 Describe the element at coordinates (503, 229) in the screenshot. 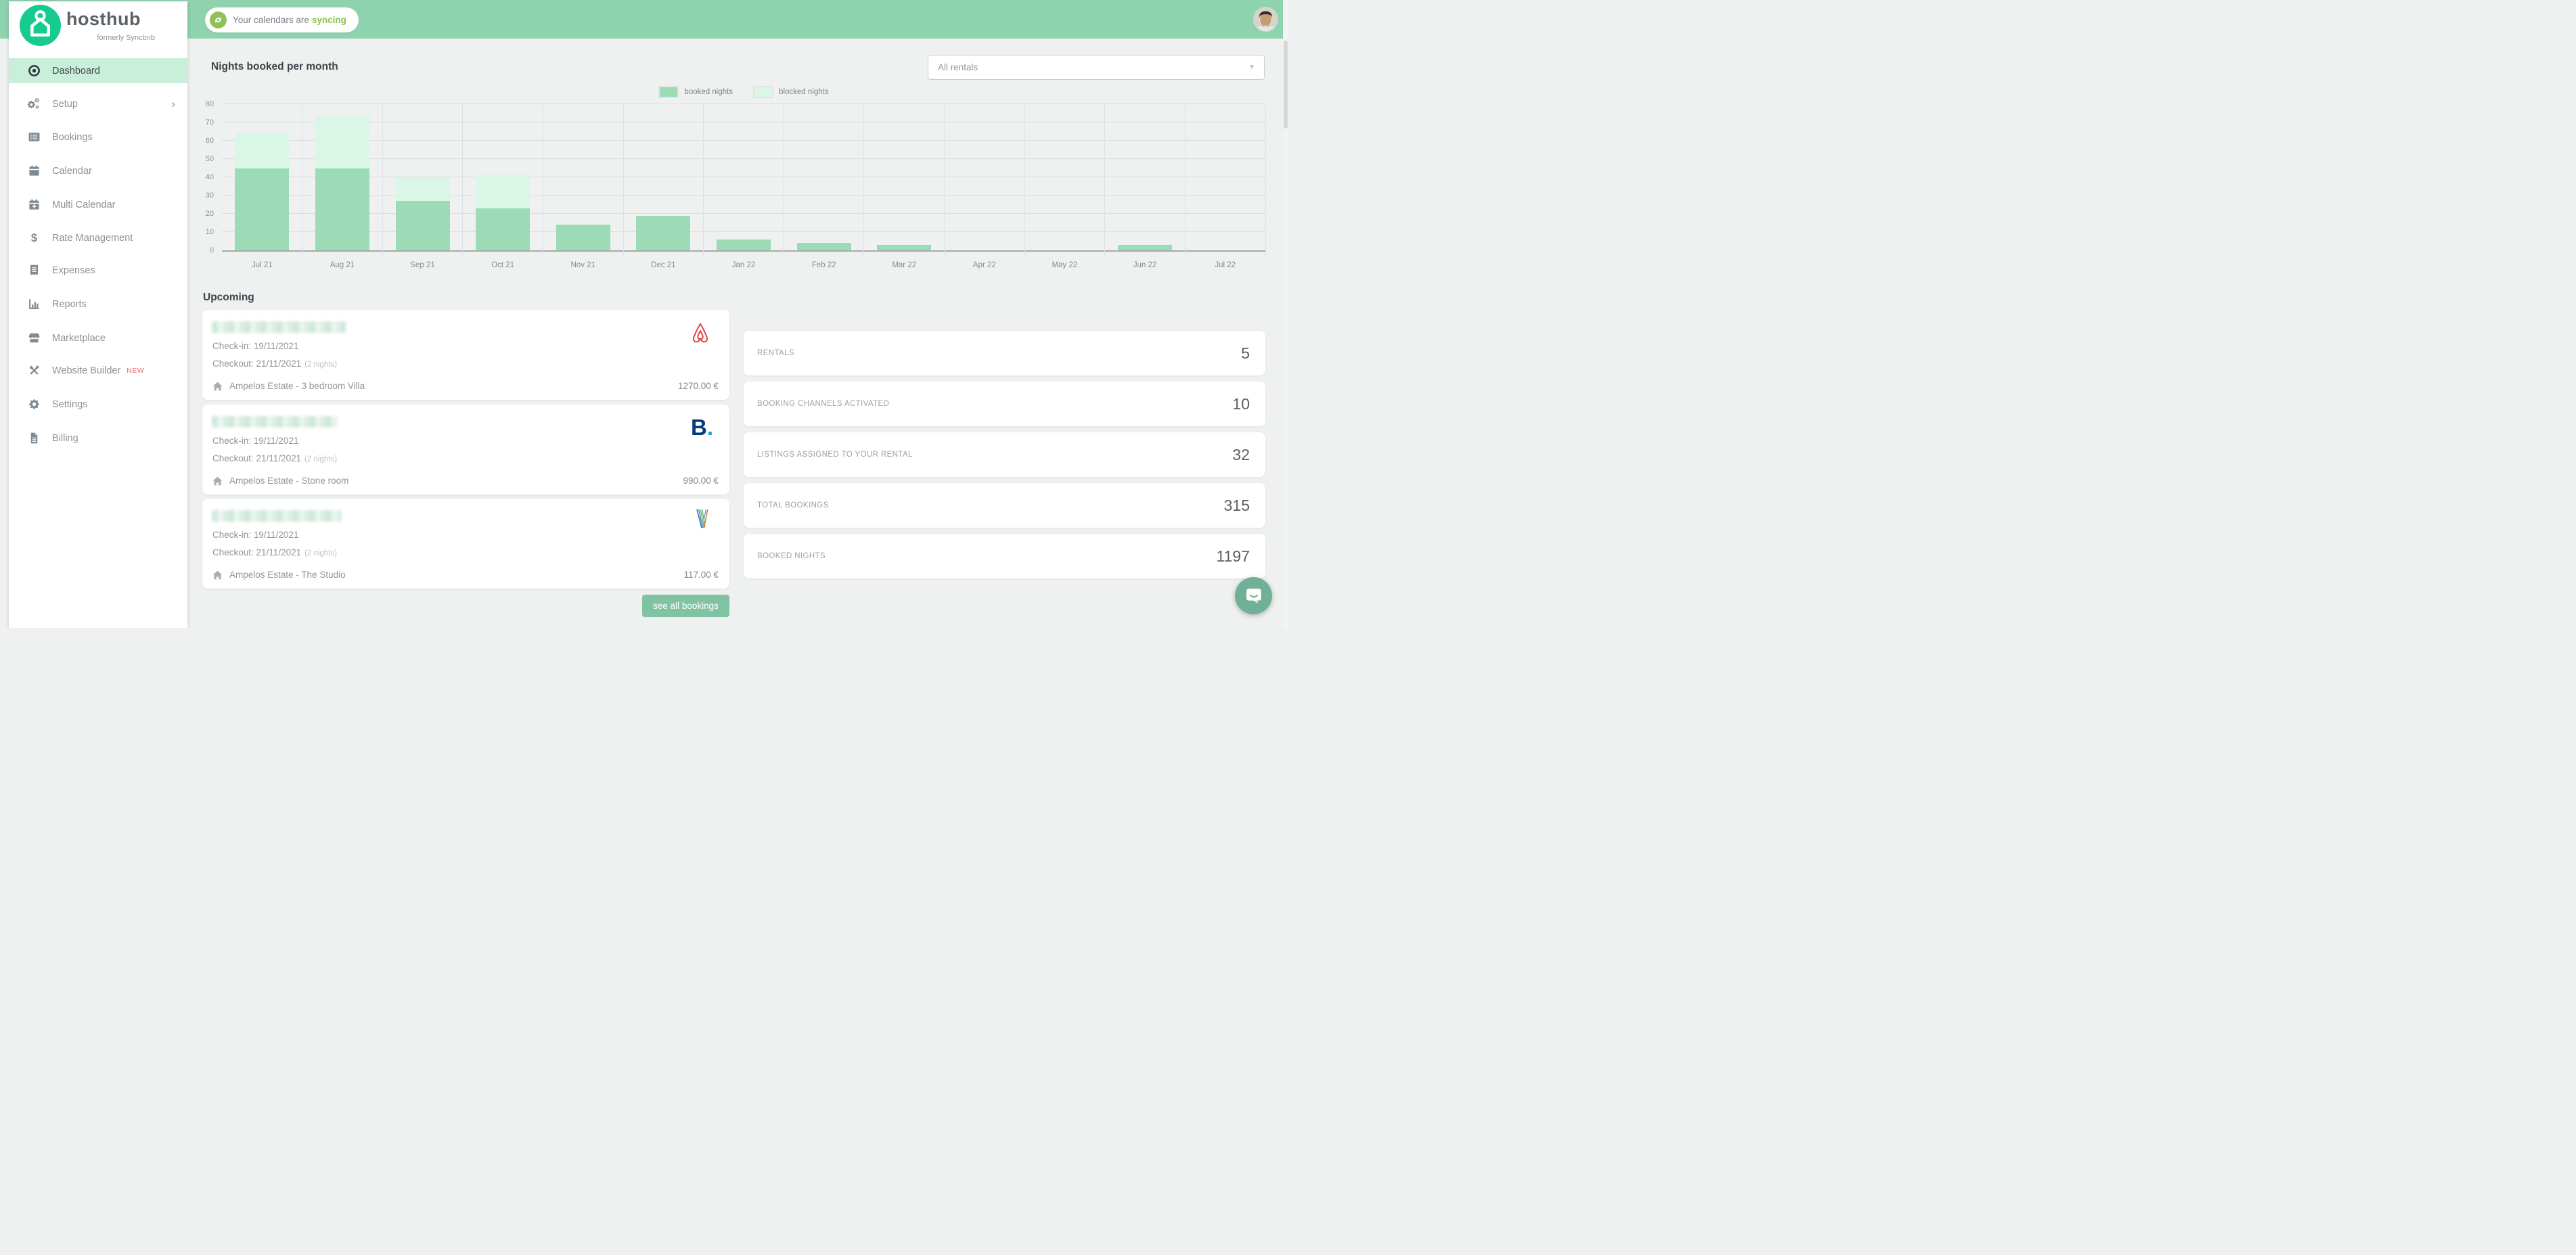

I see `bar-booked-Oct 21` at that location.